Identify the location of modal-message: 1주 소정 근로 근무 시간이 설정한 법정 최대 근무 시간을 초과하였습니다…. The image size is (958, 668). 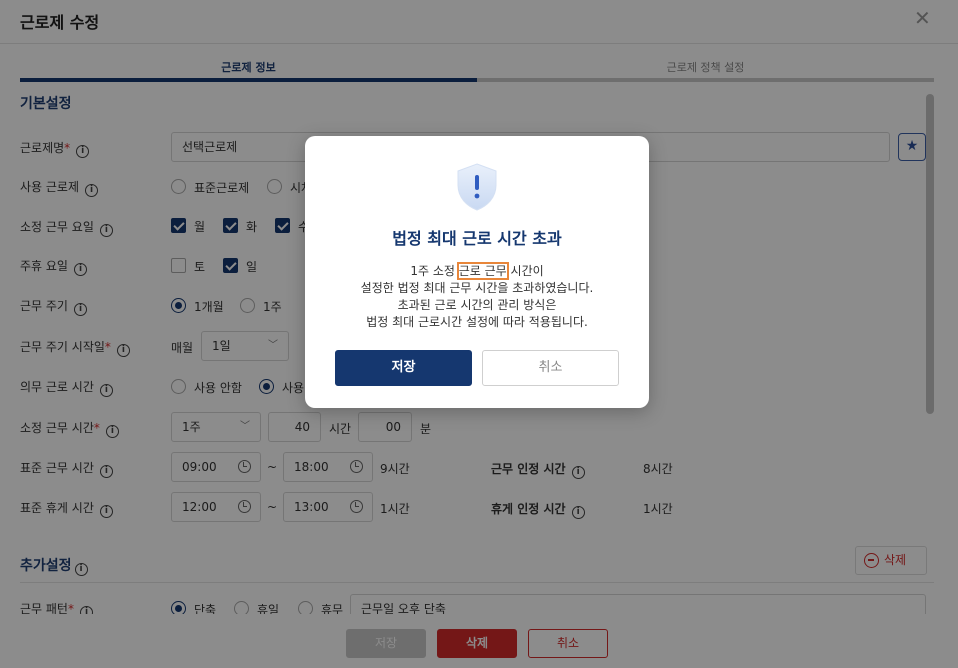
(477, 296).